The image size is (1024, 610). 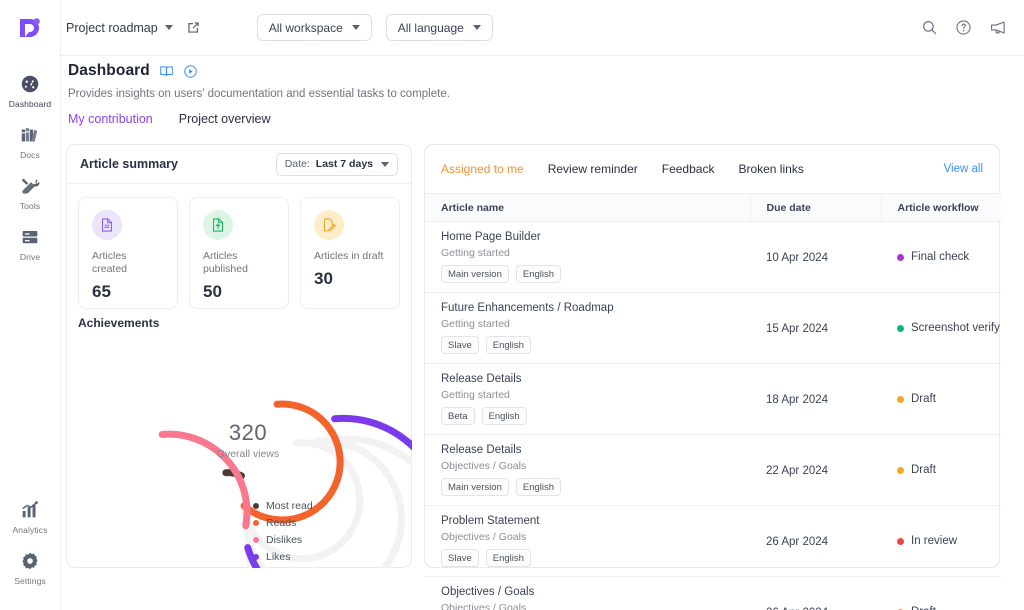 I want to click on tab-feedback: Feedback, so click(x=688, y=169).